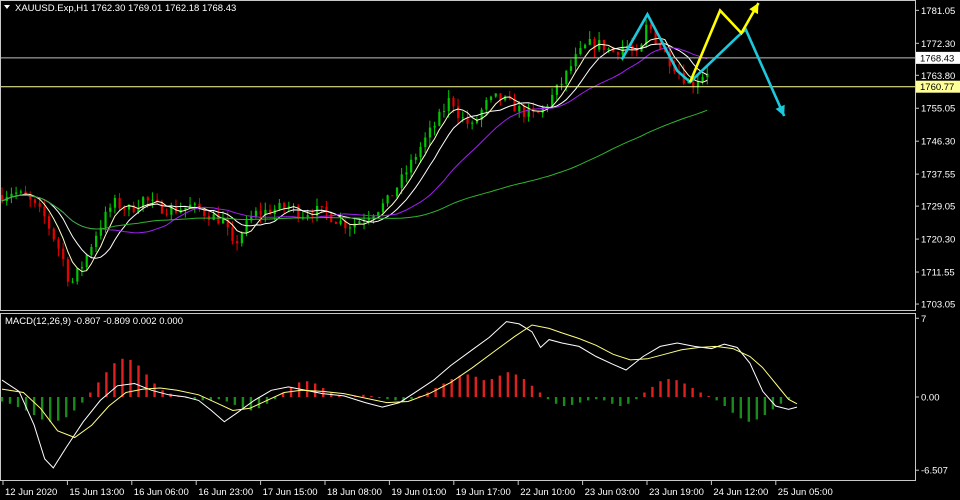 This screenshot has width=960, height=500. What do you see at coordinates (938, 142) in the screenshot?
I see `price-tick-label: 1746.30` at bounding box center [938, 142].